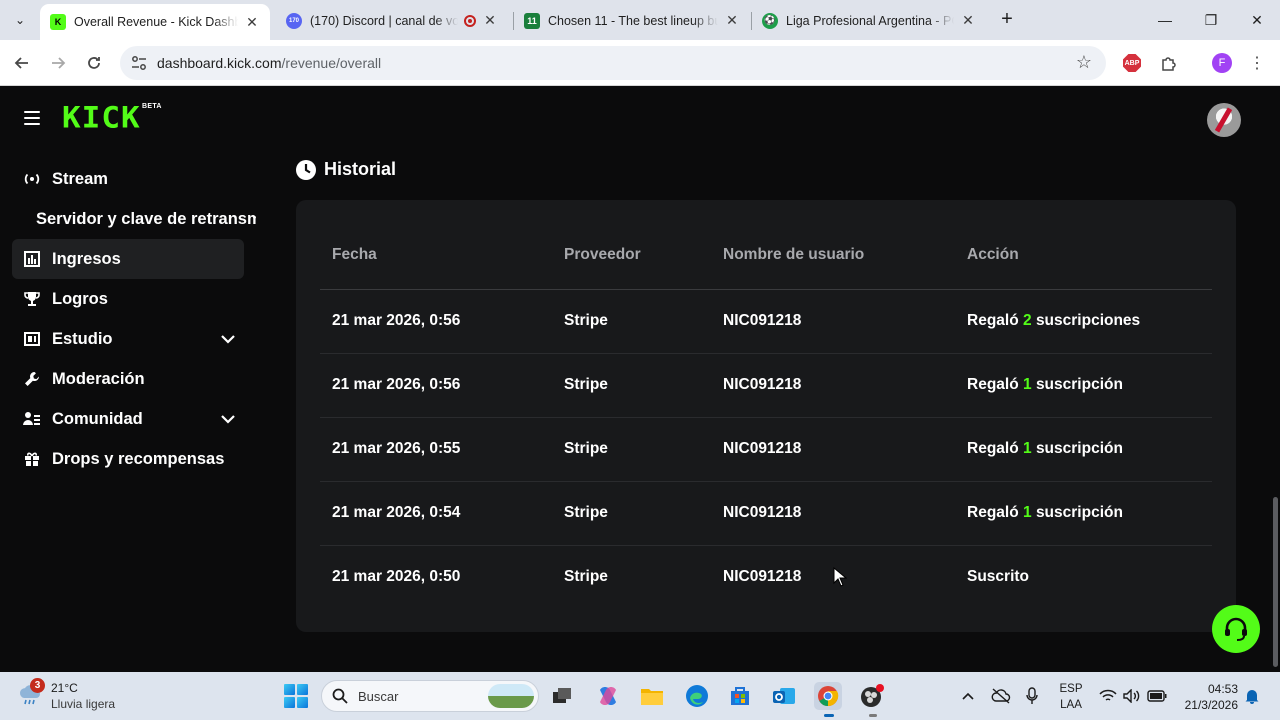  What do you see at coordinates (697, 696) in the screenshot?
I see `edge-icon` at bounding box center [697, 696].